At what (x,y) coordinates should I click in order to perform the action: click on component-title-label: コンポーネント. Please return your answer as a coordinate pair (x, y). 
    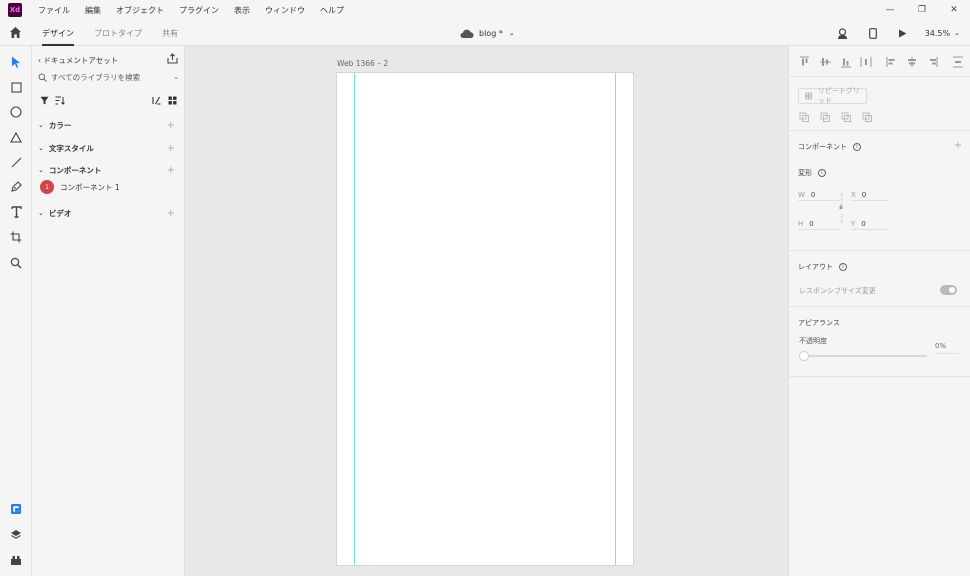
    Looking at the image, I should click on (822, 147).